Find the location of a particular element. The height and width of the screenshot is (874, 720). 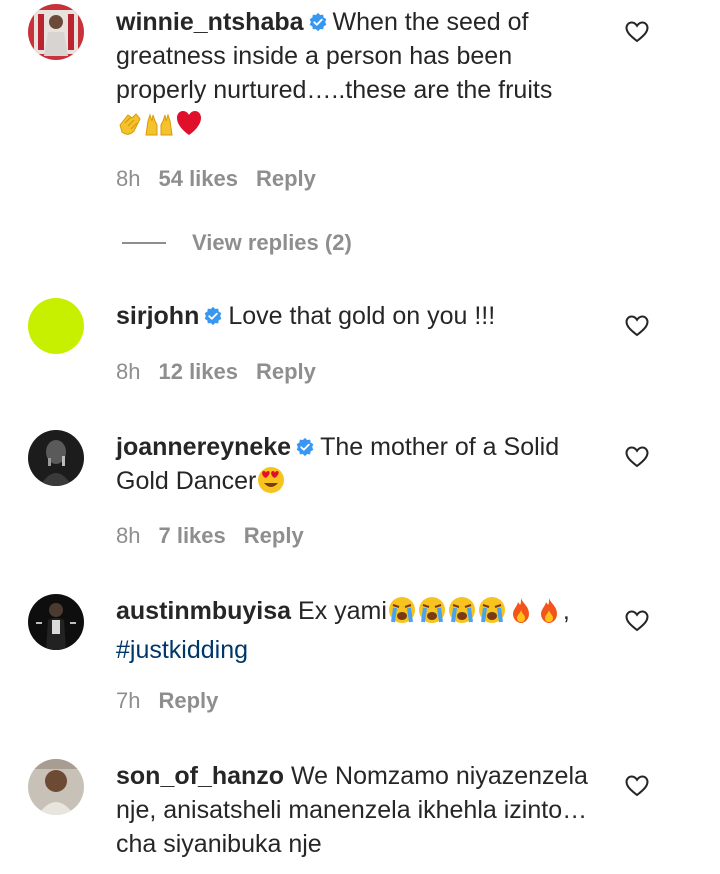

comment-body: sirjohn Love that gold on you !!! is located at coordinates (362, 316).